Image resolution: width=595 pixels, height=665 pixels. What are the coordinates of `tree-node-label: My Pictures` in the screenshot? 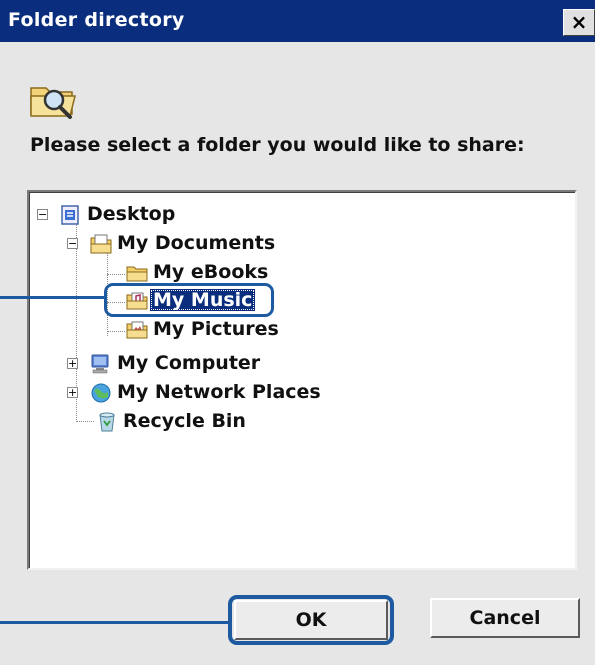 It's located at (216, 329).